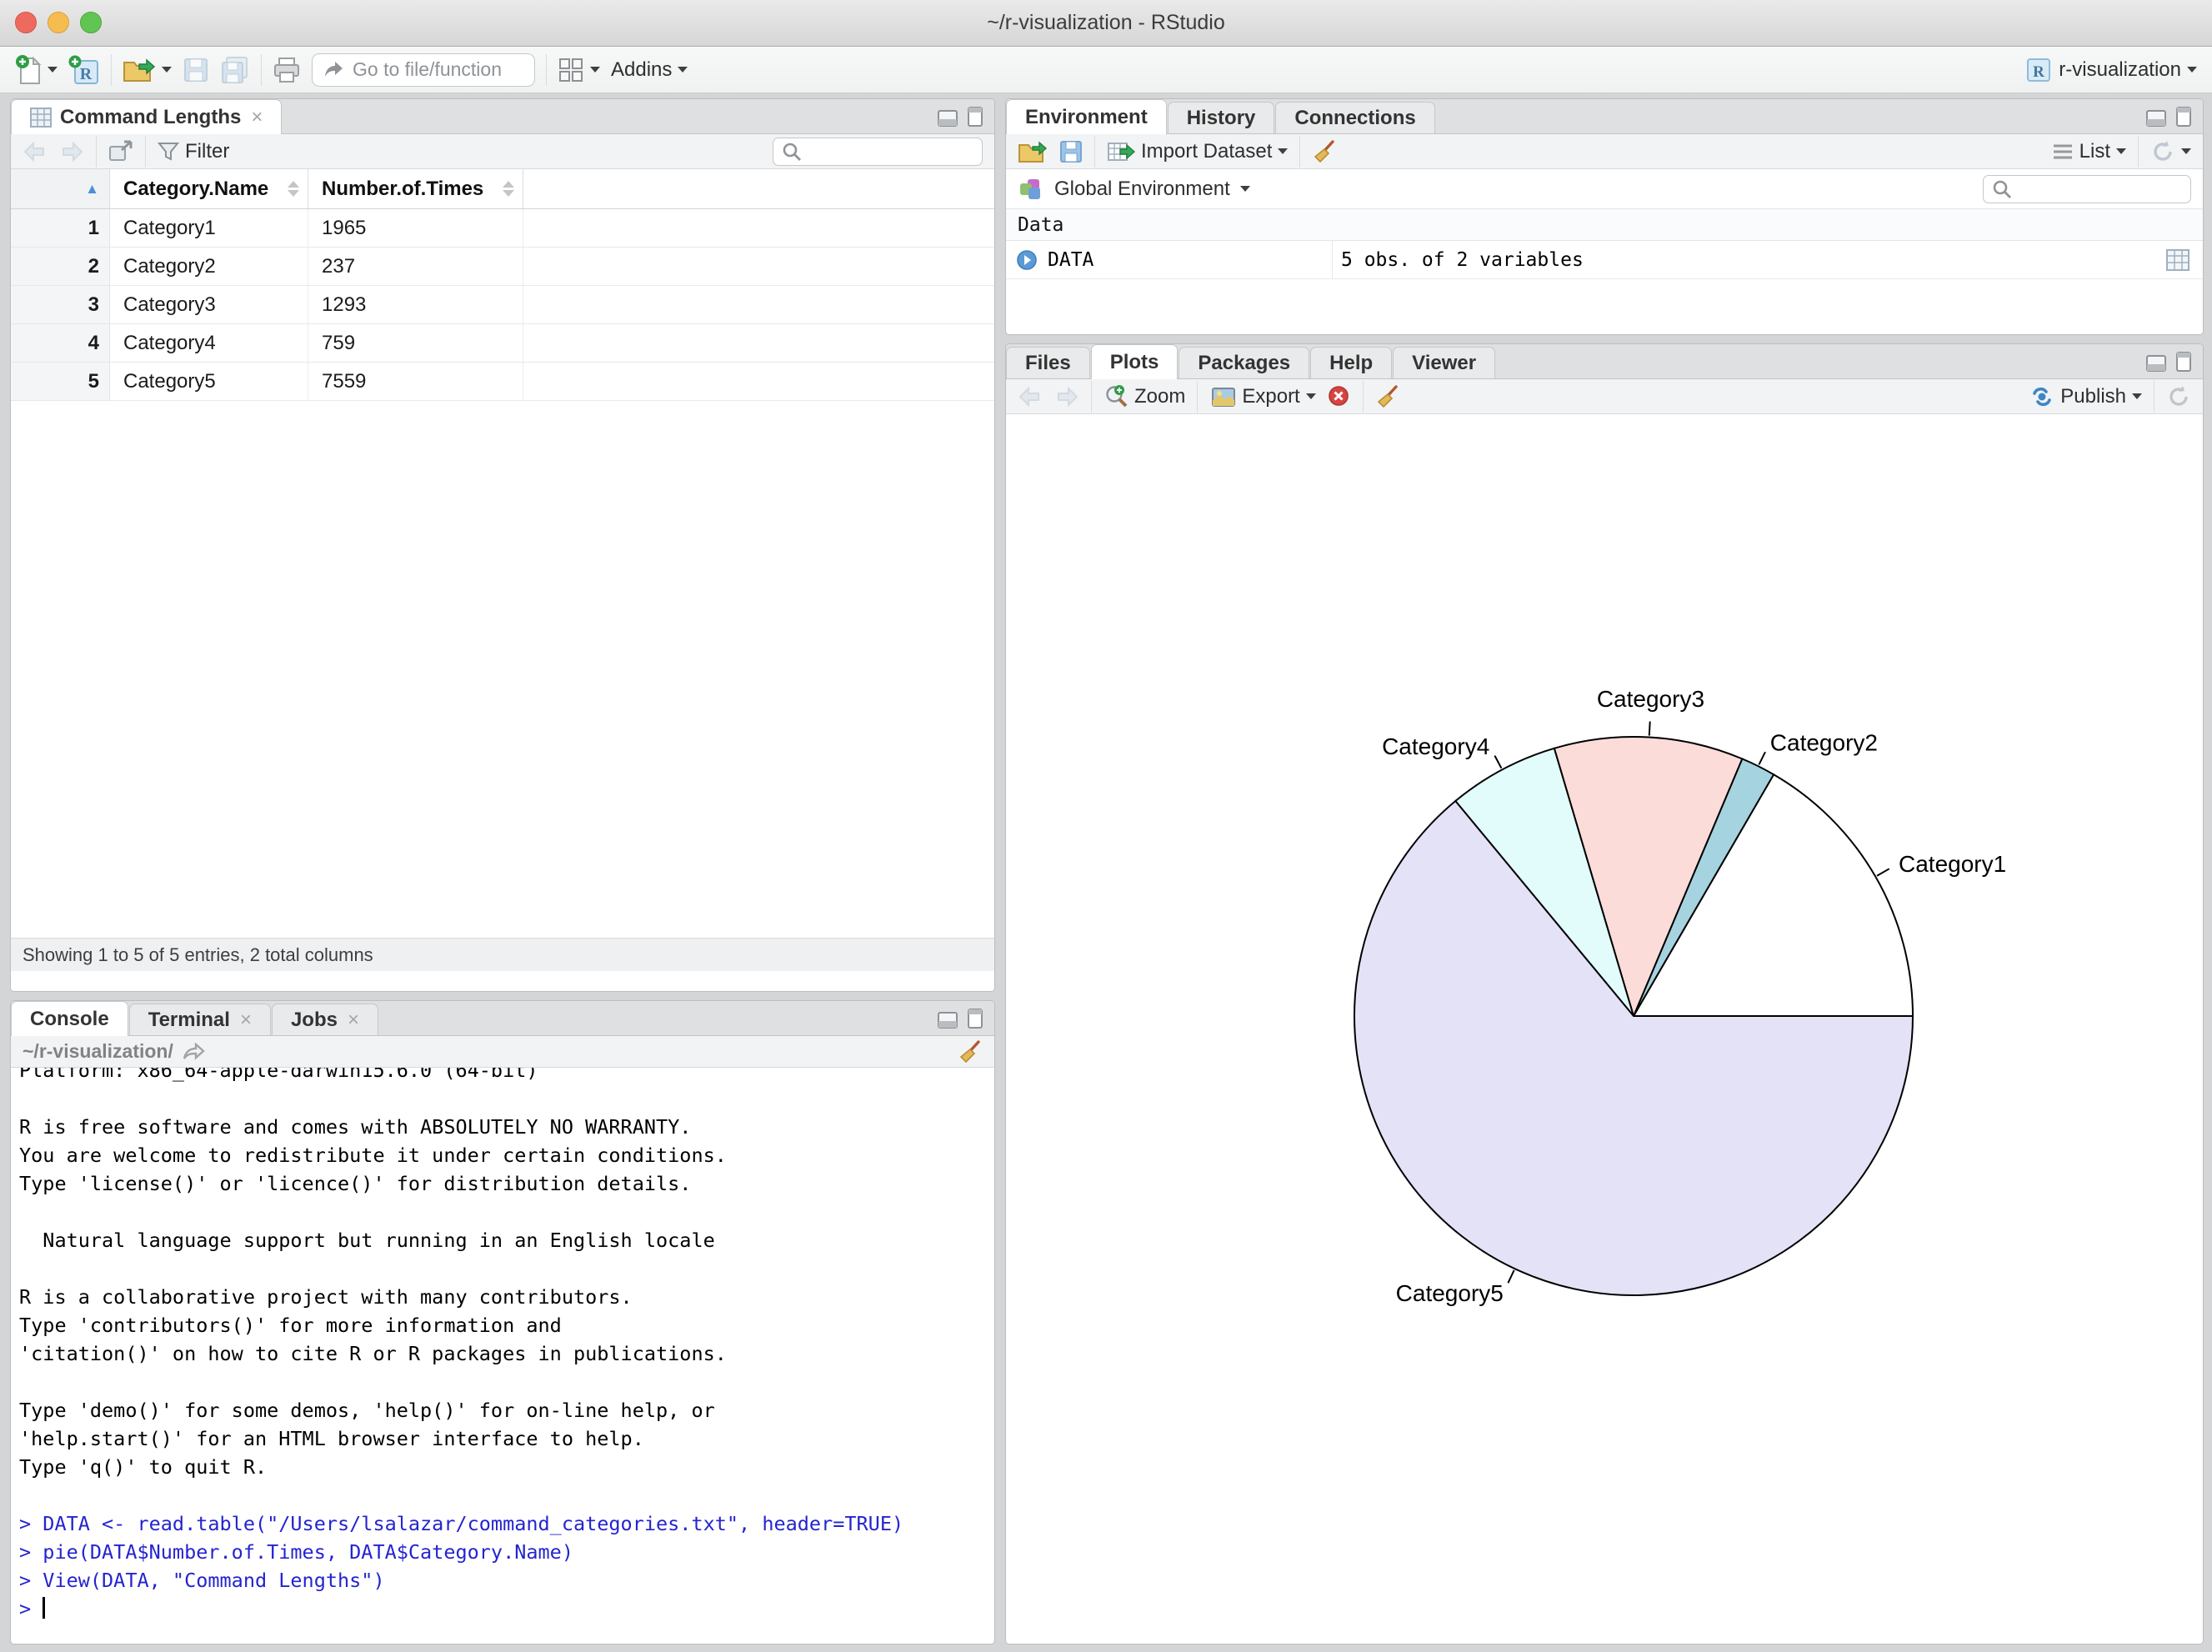 This screenshot has width=2212, height=1652. What do you see at coordinates (84, 70) in the screenshot?
I see `new-project-button: R` at bounding box center [84, 70].